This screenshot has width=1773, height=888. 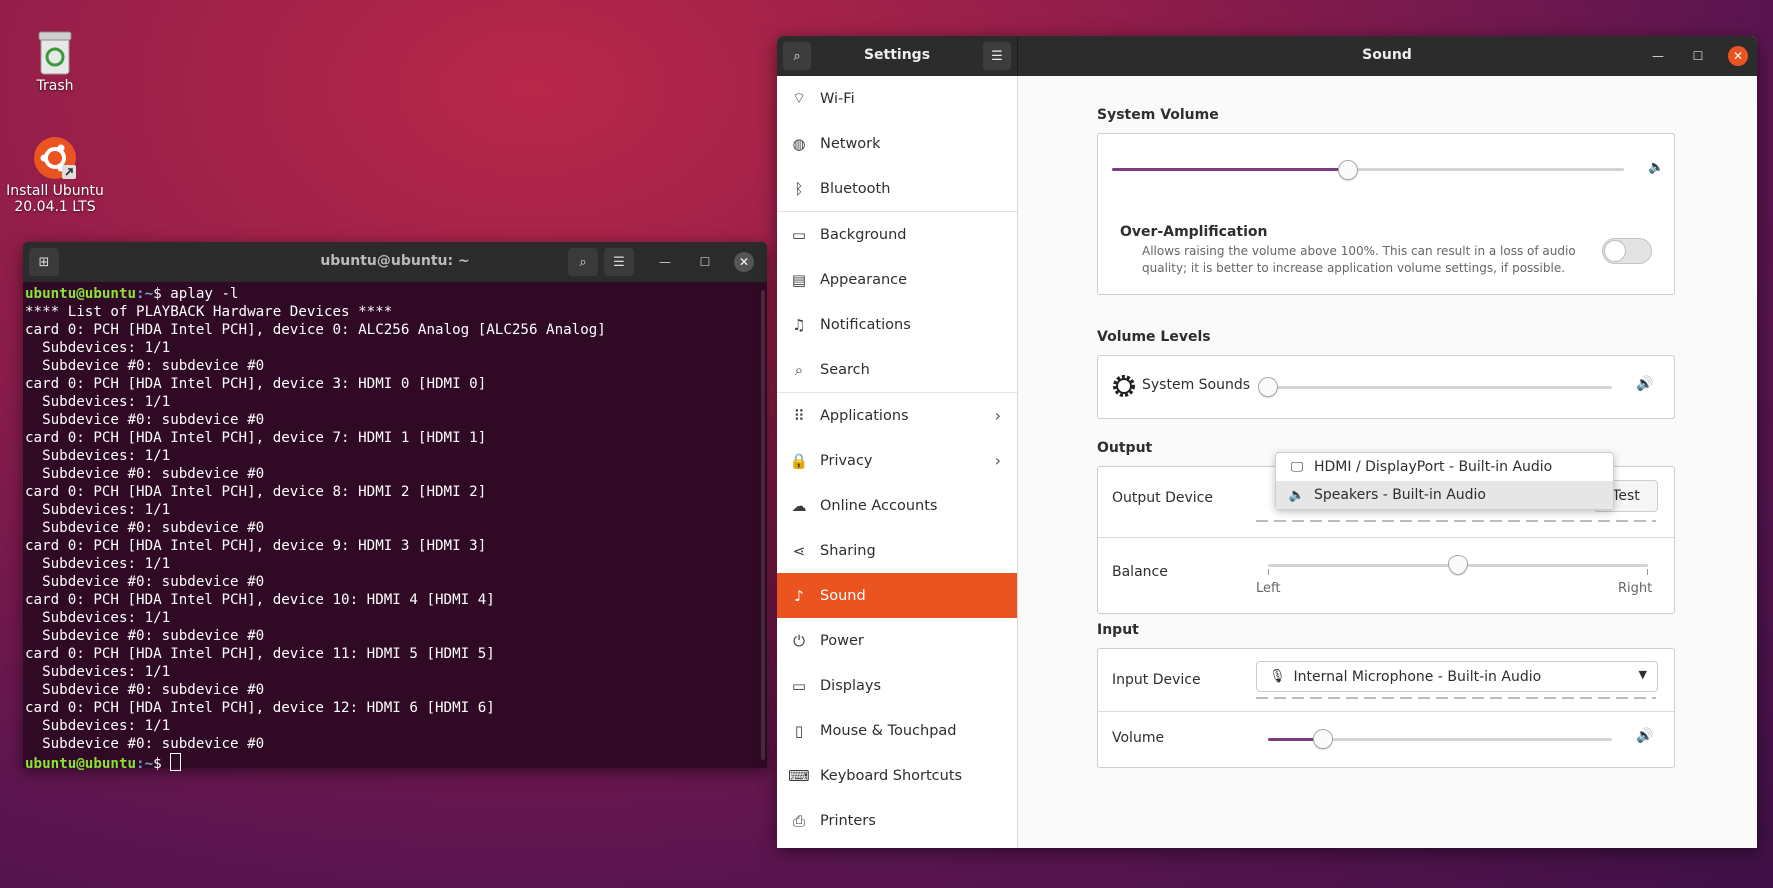 What do you see at coordinates (897, 189) in the screenshot?
I see `sidebar-item-bluetooth: ᛒ Bluetooth` at bounding box center [897, 189].